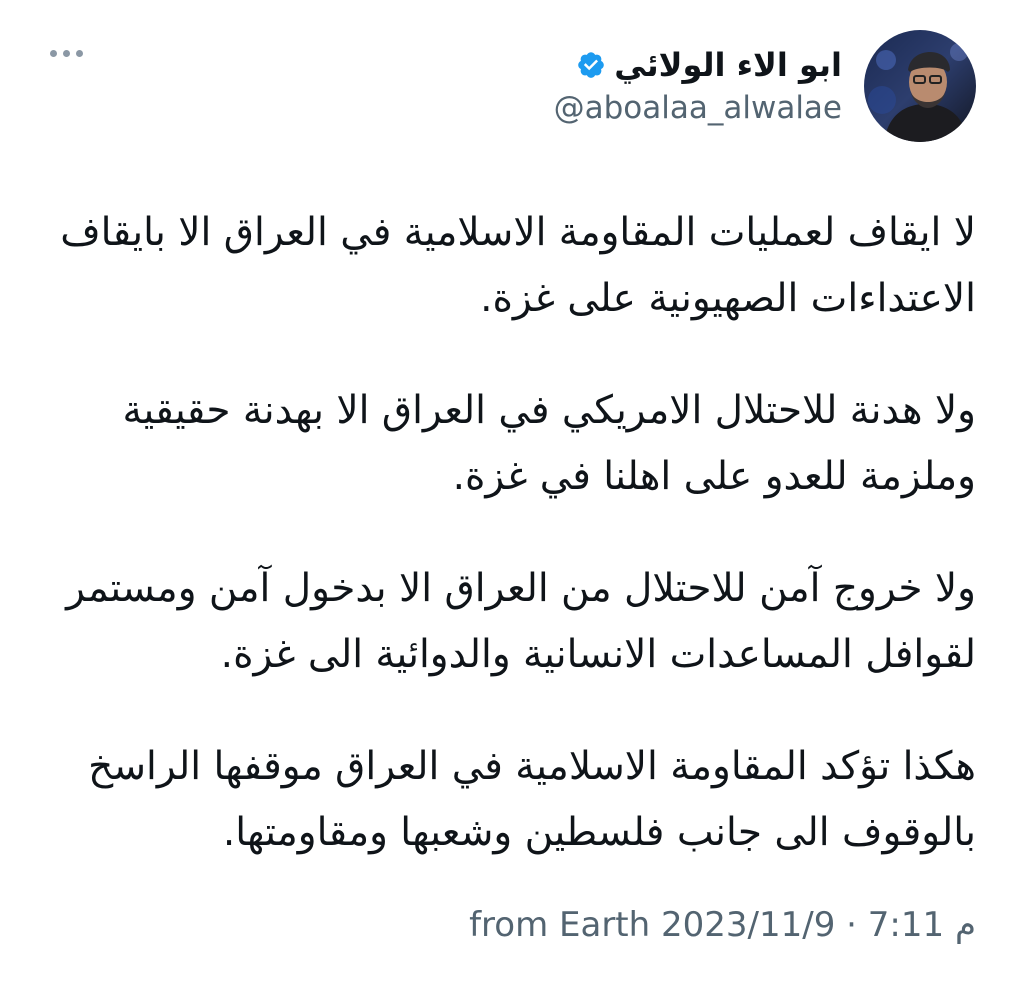 The width and height of the screenshot is (1024, 981). I want to click on avatar-image, so click(920, 86).